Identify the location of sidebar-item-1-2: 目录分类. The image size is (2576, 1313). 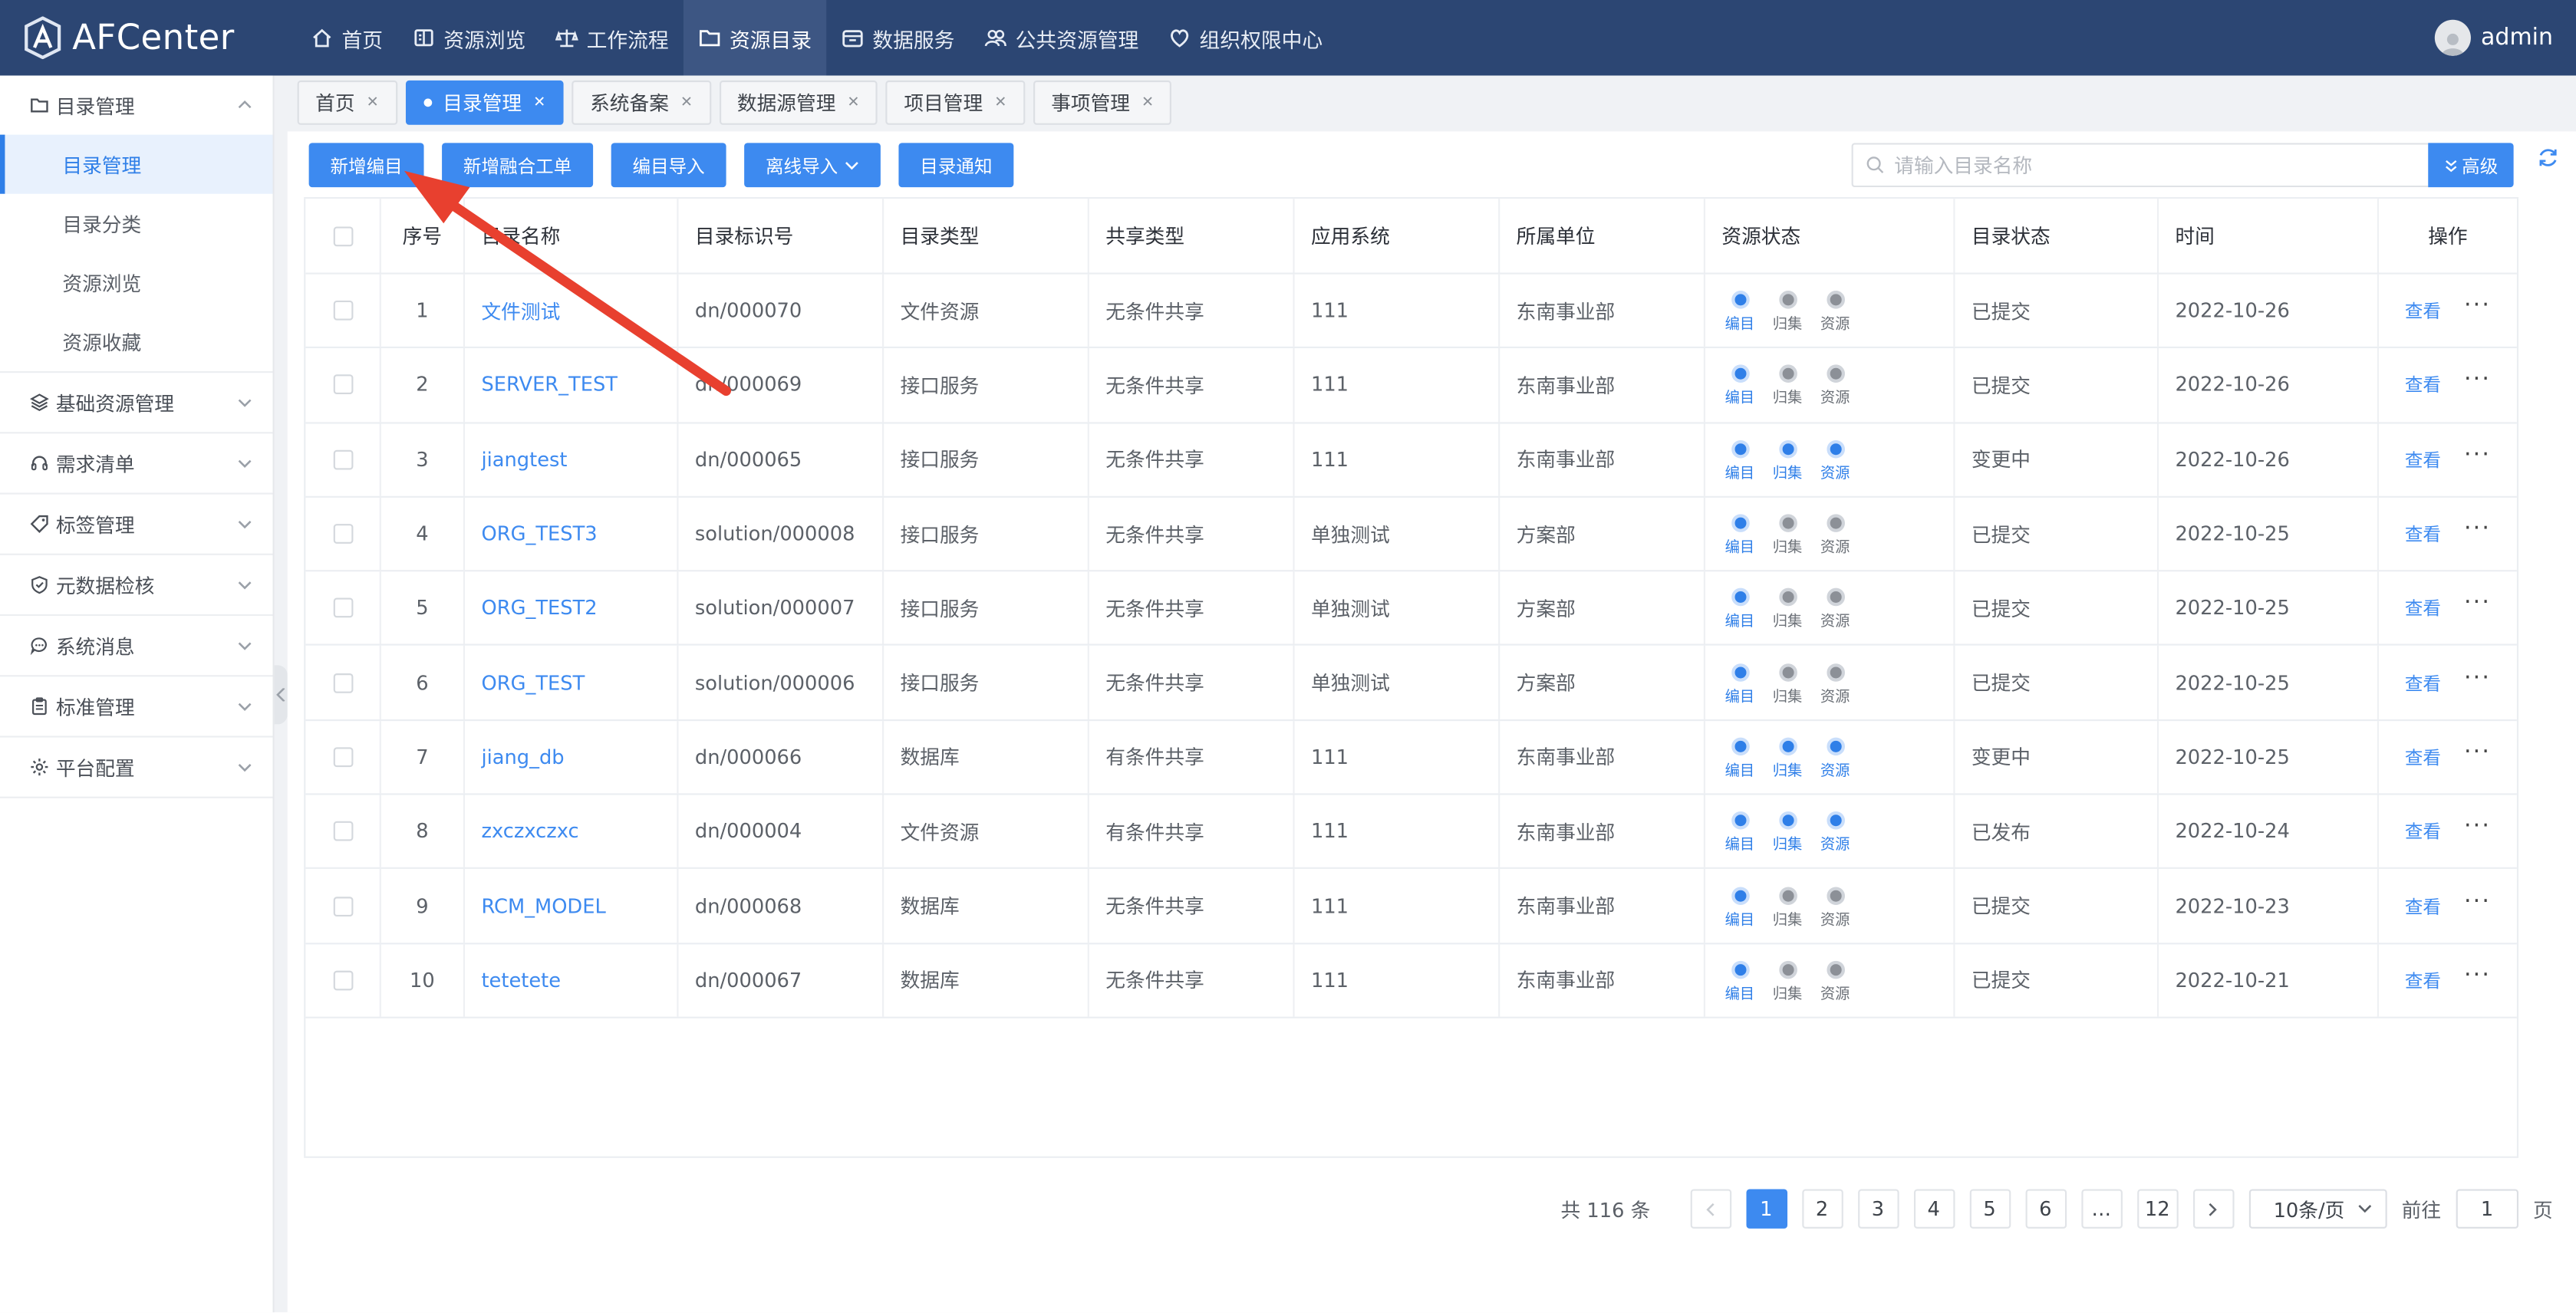
(136, 223).